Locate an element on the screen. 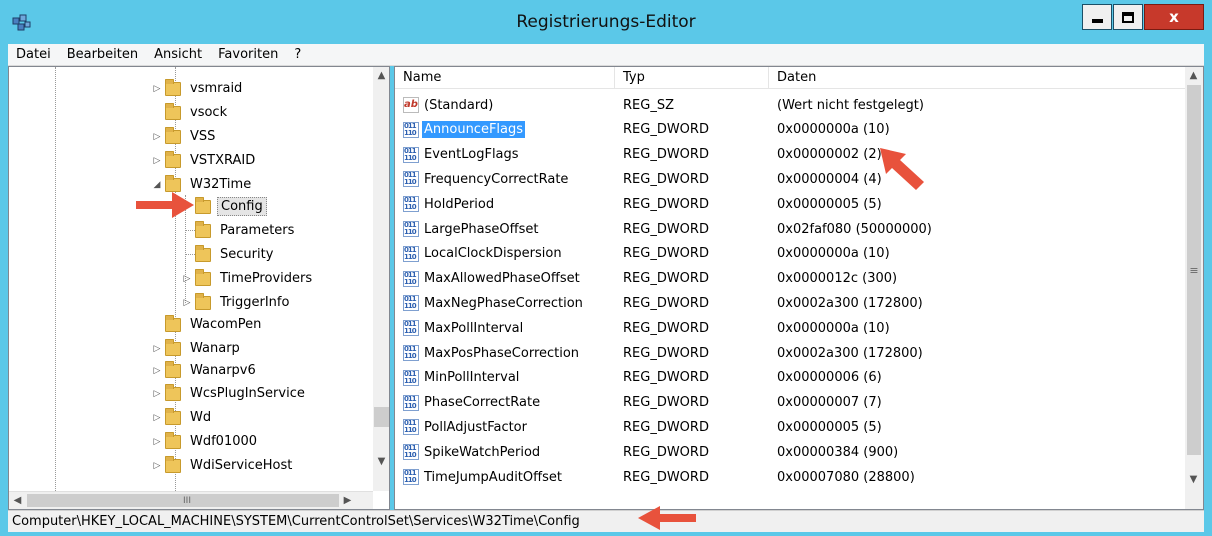 This screenshot has width=1212, height=536. value-name: MaxNegPhaseCorrection is located at coordinates (503, 303).